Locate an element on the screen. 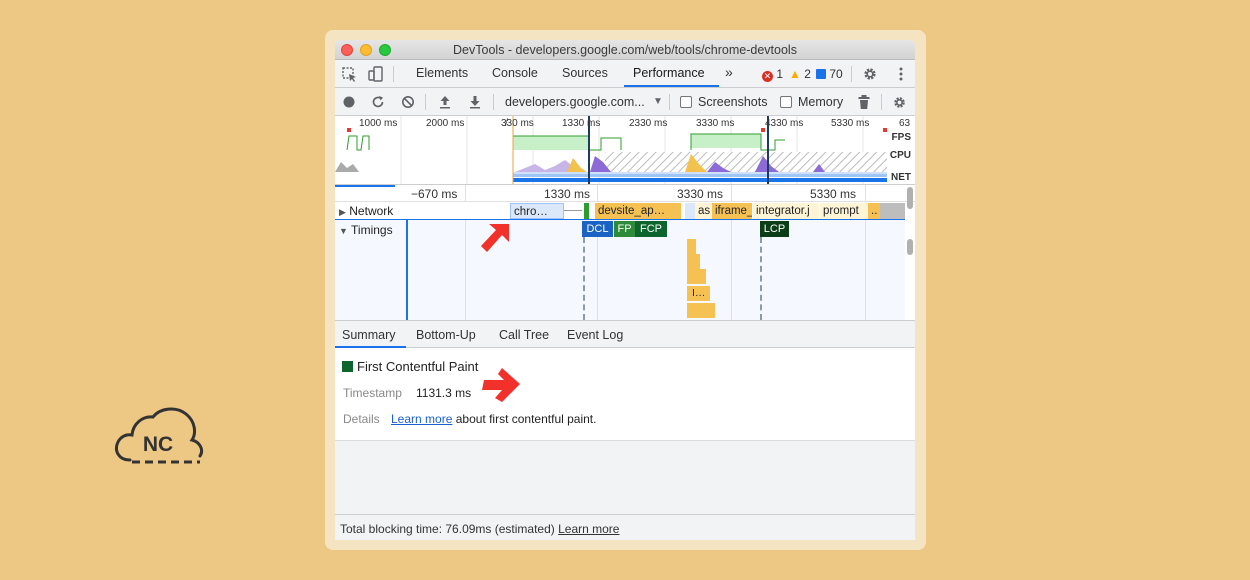  flame-scrollbar is located at coordinates (910, 253).